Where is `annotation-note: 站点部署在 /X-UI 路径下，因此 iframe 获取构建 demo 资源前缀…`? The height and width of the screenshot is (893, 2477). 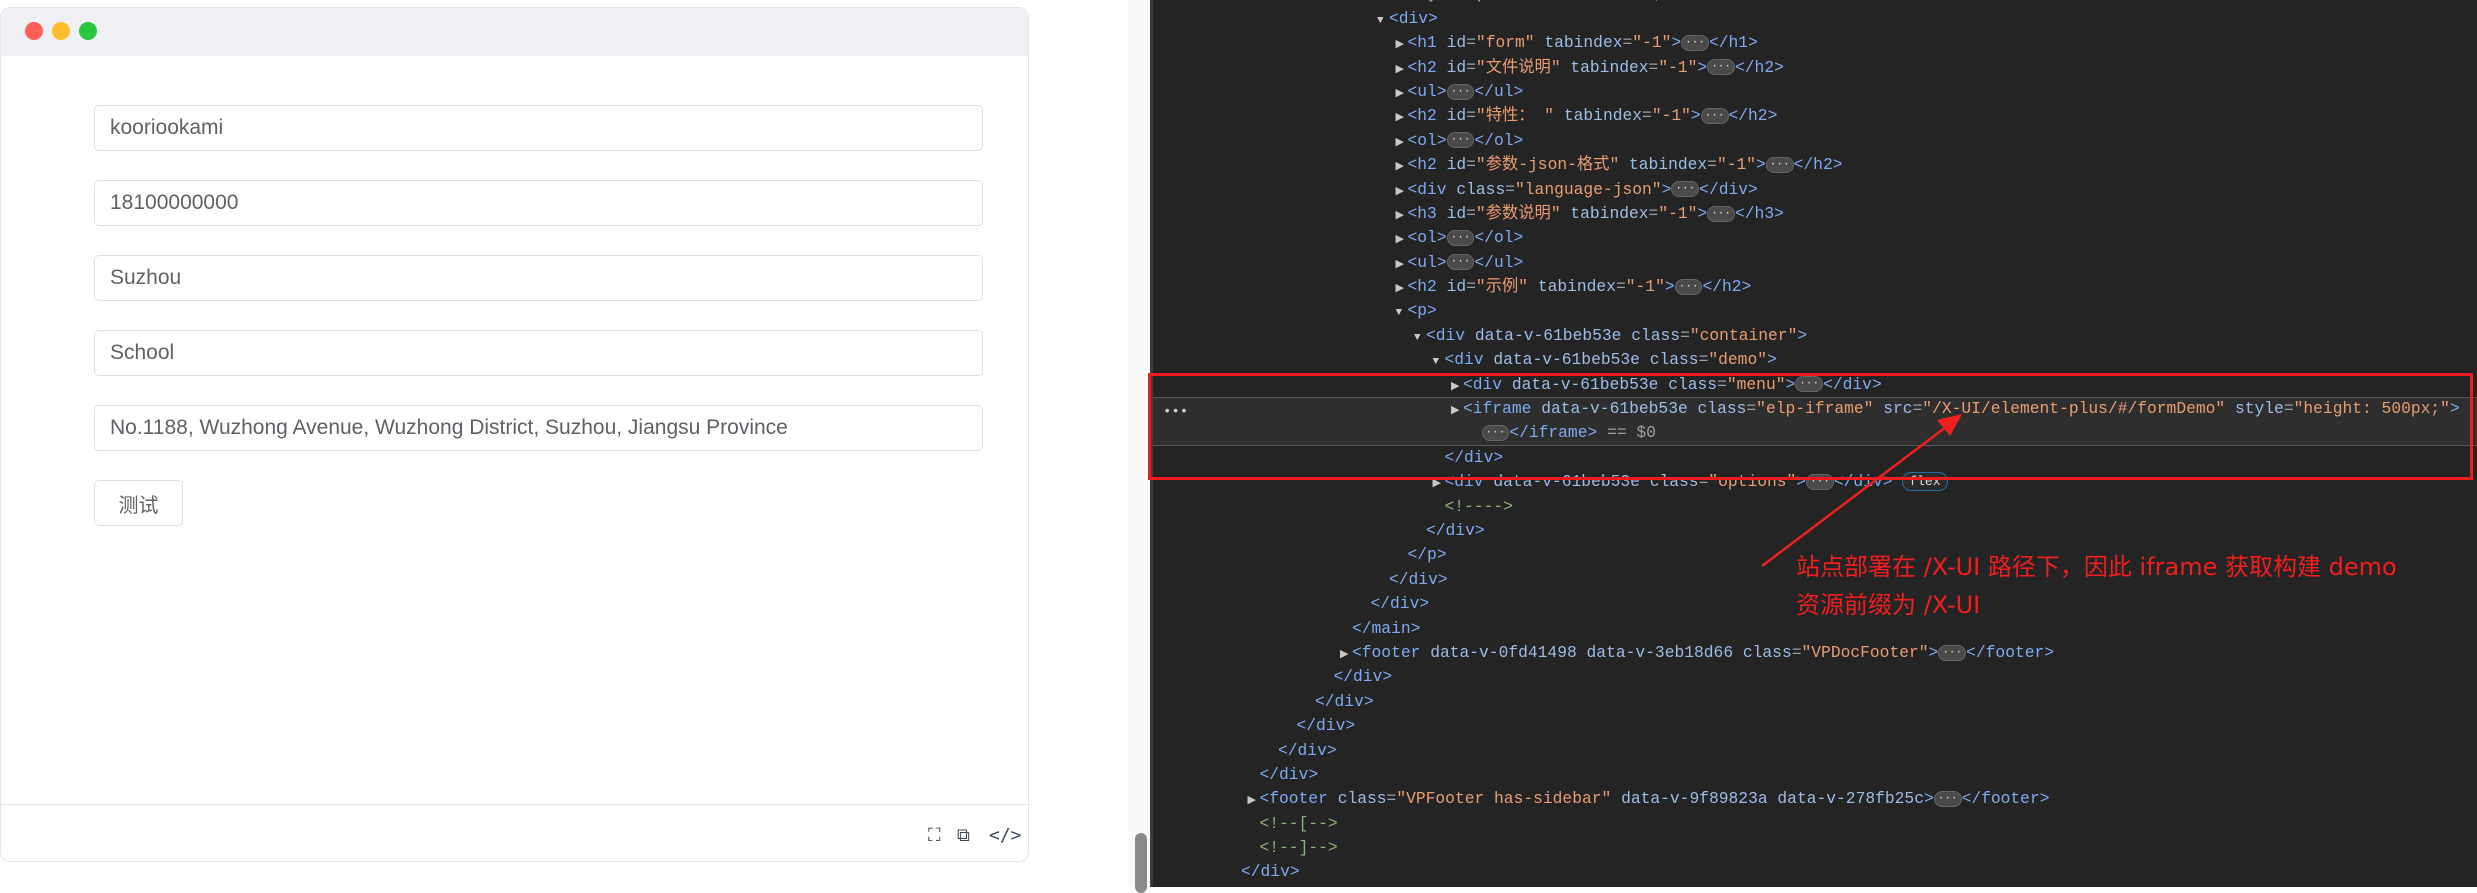
annotation-note: 站点部署在 /X-UI 路径下，因此 iframe 获取构建 demo 资源前缀… is located at coordinates (2096, 586).